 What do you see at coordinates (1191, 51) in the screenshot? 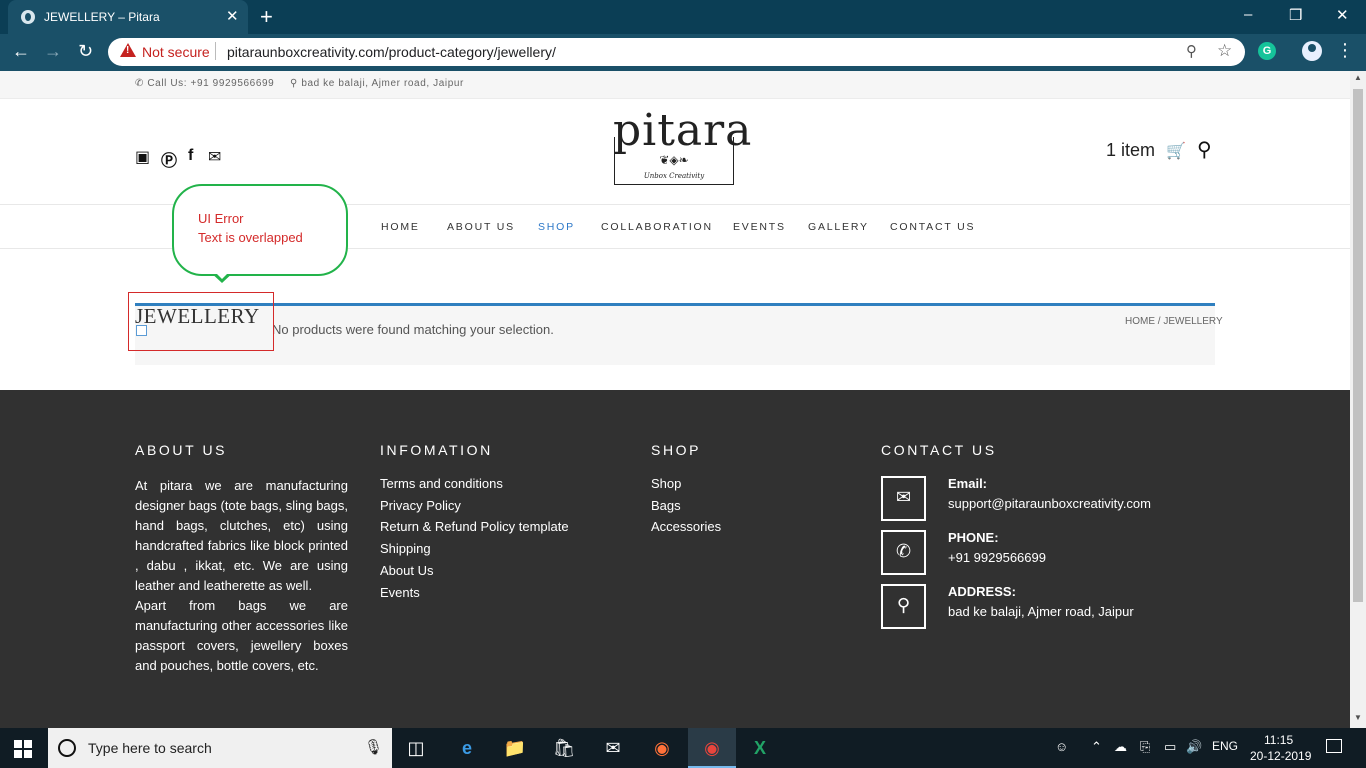
I see `zoom-icon: ⚲` at bounding box center [1191, 51].